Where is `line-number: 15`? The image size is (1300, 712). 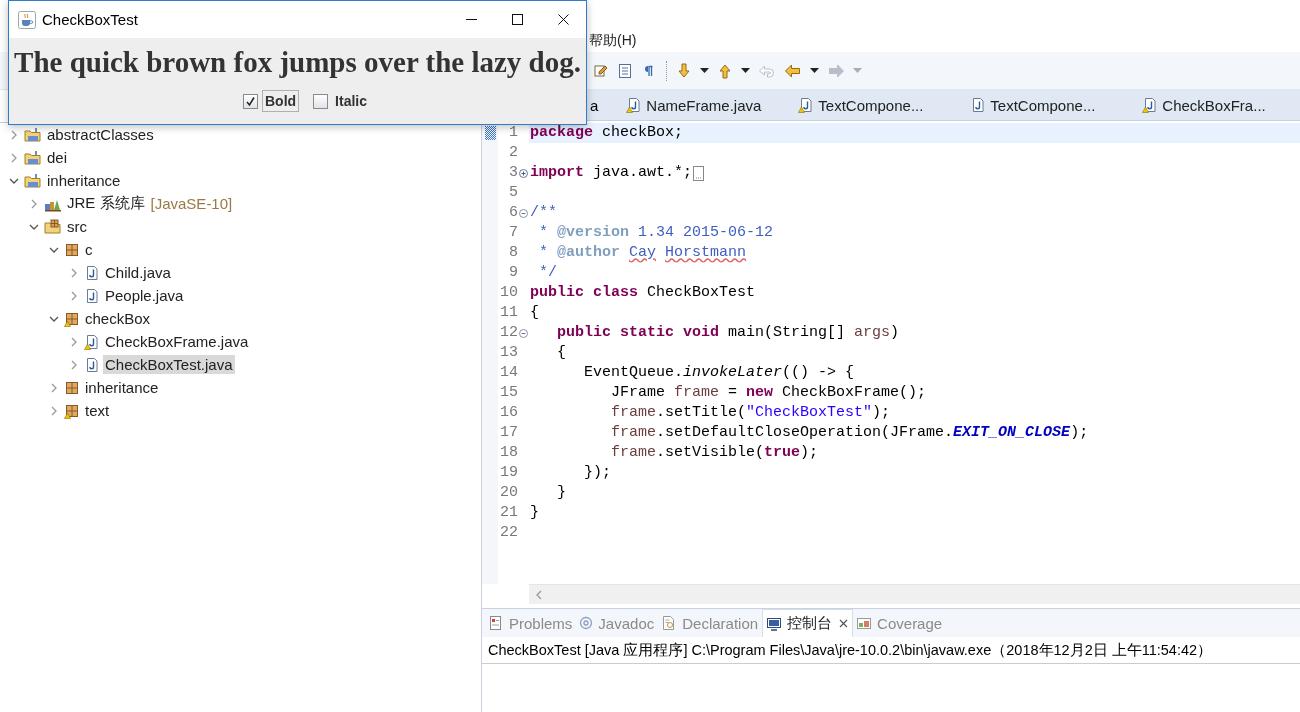
line-number: 15 is located at coordinates (508, 393).